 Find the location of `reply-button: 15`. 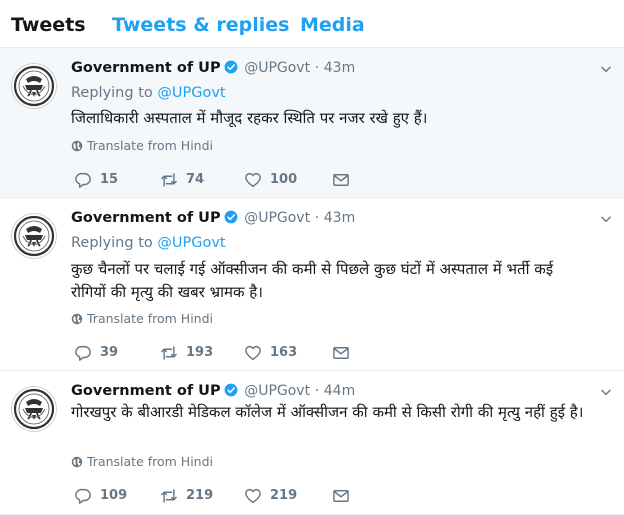

reply-button: 15 is located at coordinates (96, 179).